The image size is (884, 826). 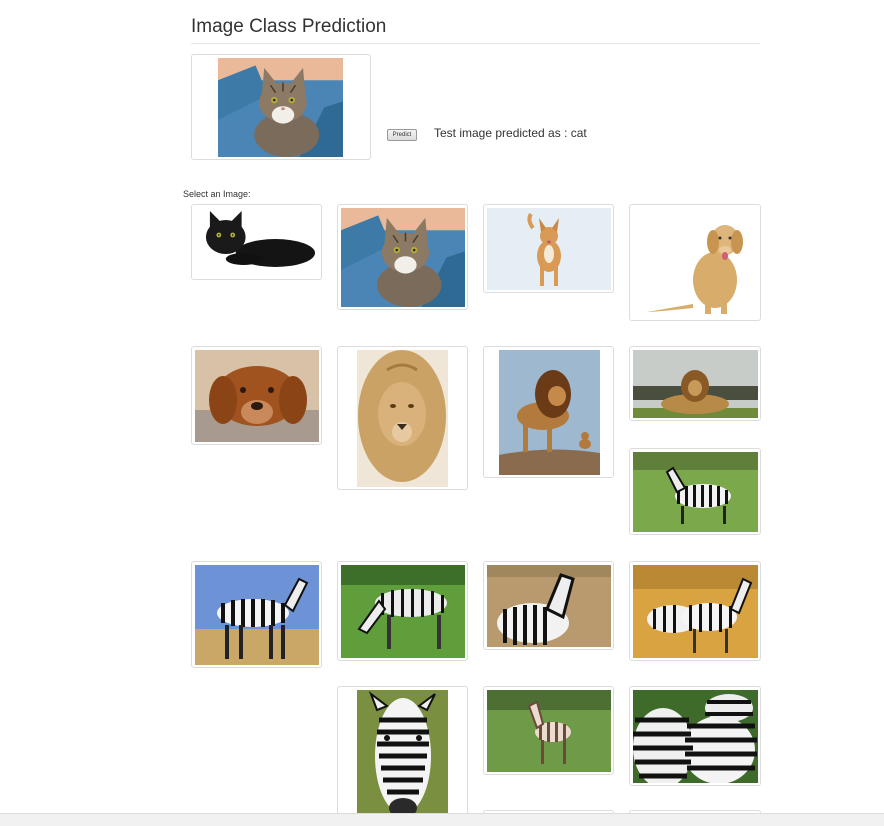 What do you see at coordinates (402, 135) in the screenshot?
I see `predict-button: Predict` at bounding box center [402, 135].